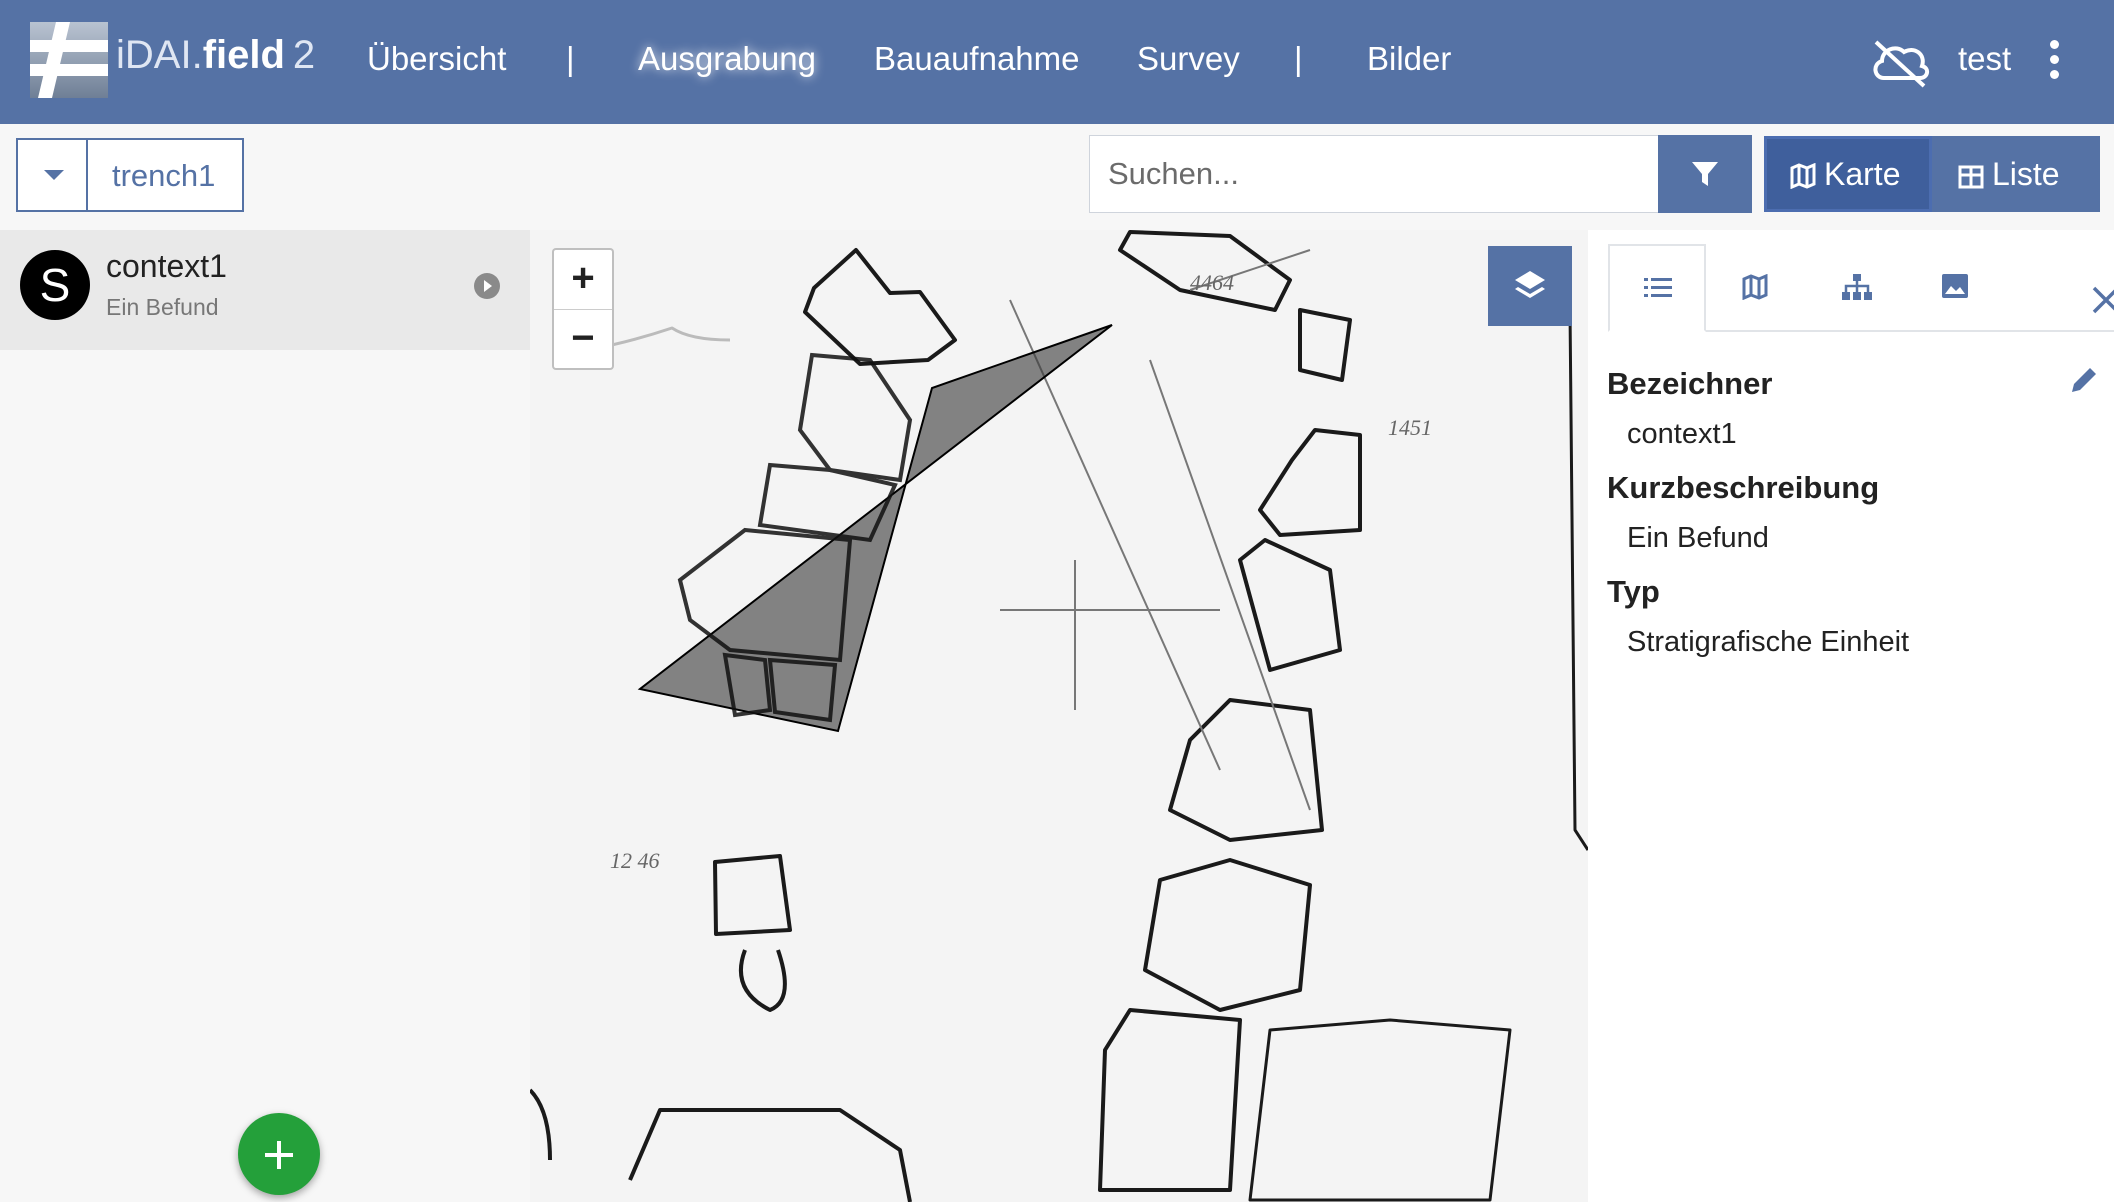 This screenshot has width=2114, height=1202. I want to click on nav-bilder: Bilder, so click(1409, 59).